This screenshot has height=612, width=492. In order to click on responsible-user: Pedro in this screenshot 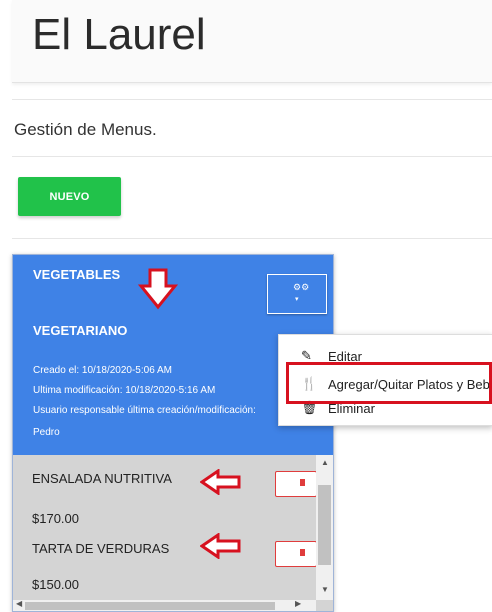, I will do `click(46, 432)`.